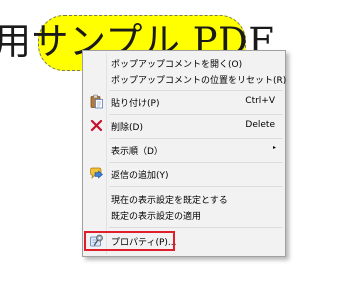 This screenshot has width=340, height=282. I want to click on menu-item-apply-default-display: 既定の表示設定の適用, so click(184, 215).